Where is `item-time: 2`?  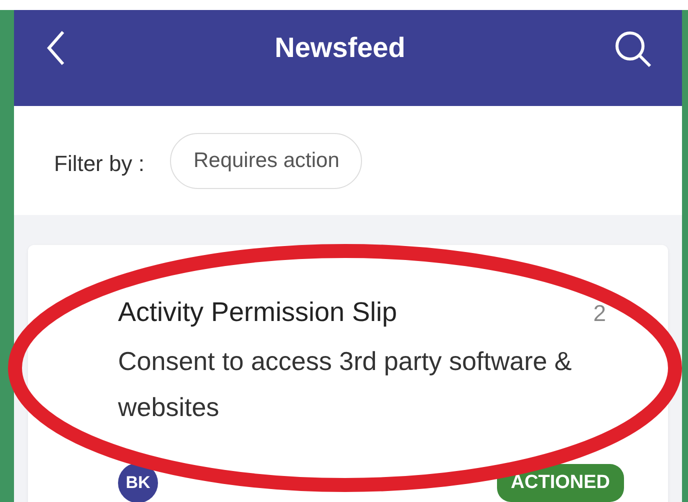
item-time: 2 is located at coordinates (599, 313).